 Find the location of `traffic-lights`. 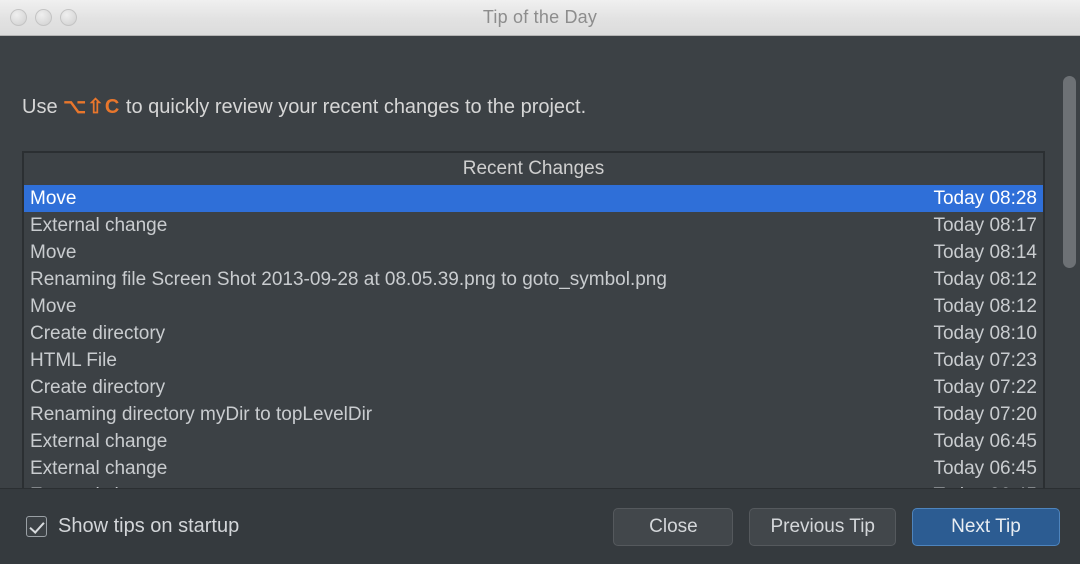

traffic-lights is located at coordinates (43, 17).